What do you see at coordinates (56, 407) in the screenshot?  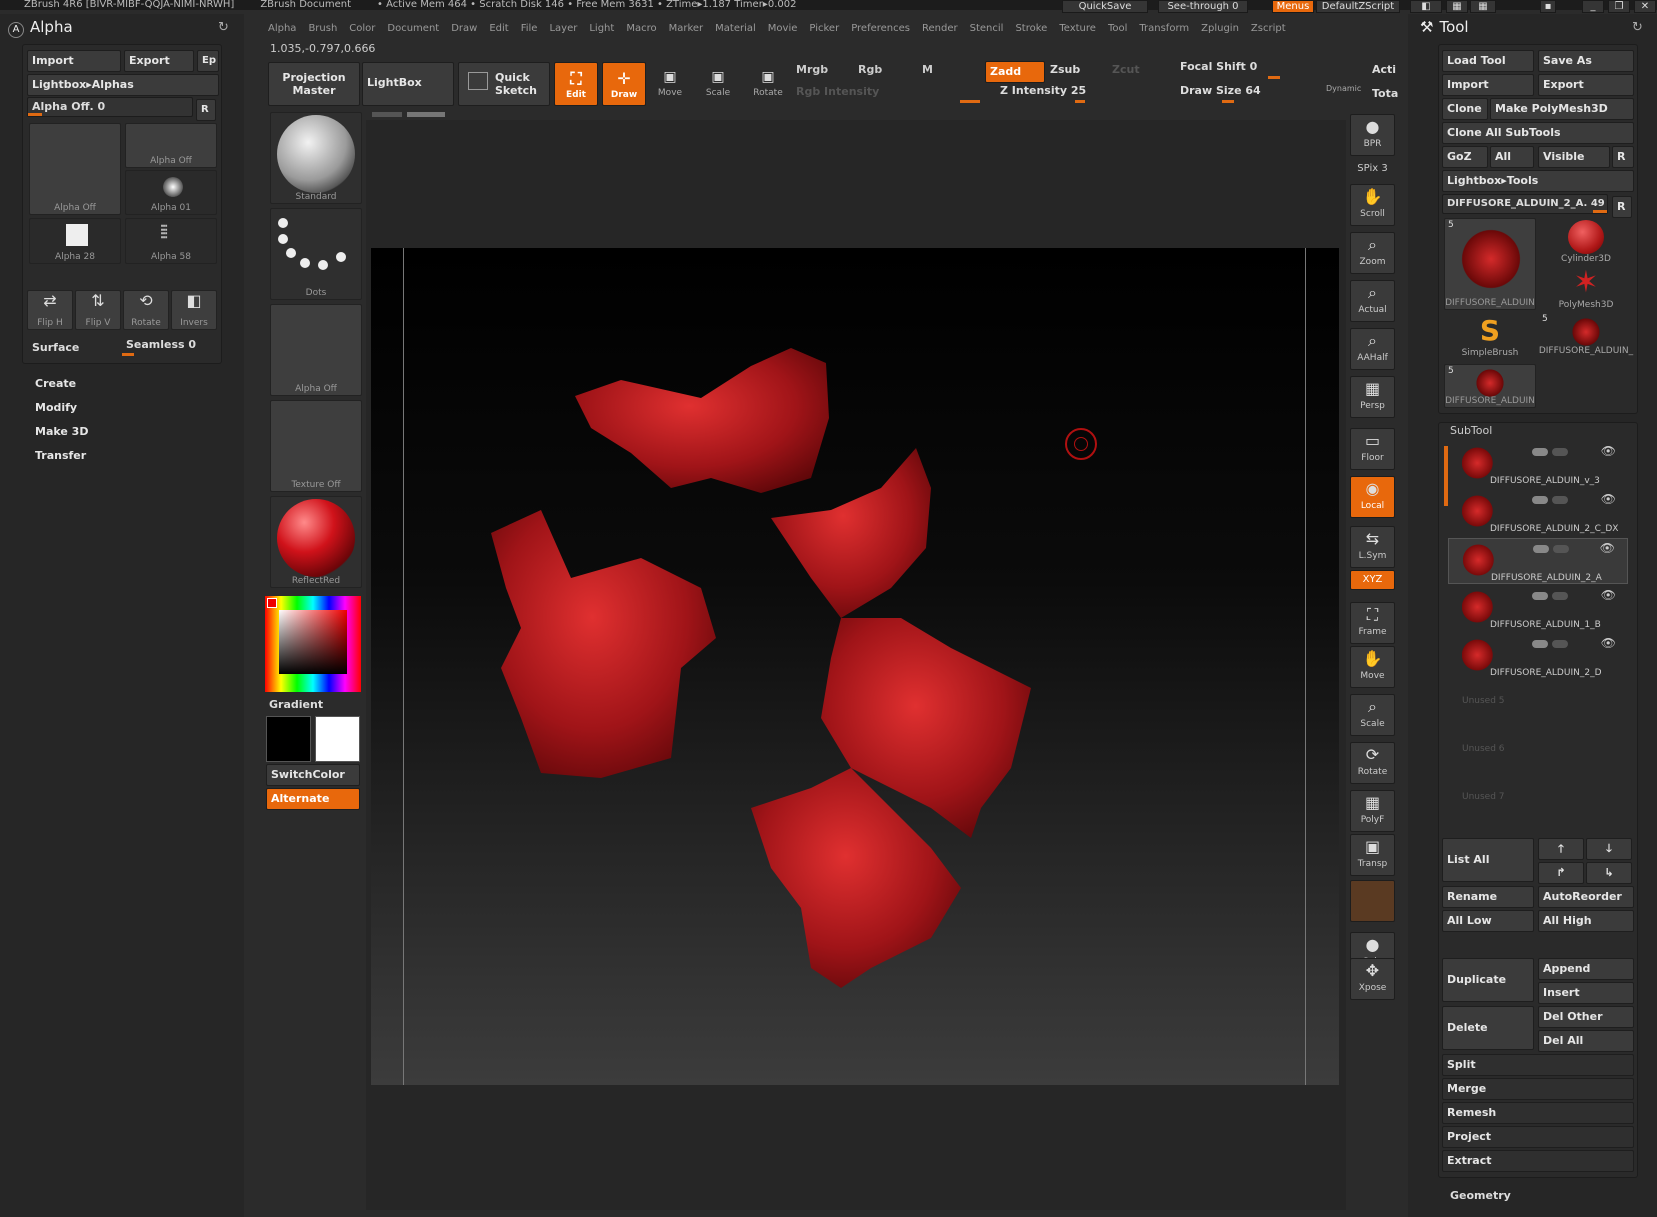 I see `alpha-modify-menu: Modify` at bounding box center [56, 407].